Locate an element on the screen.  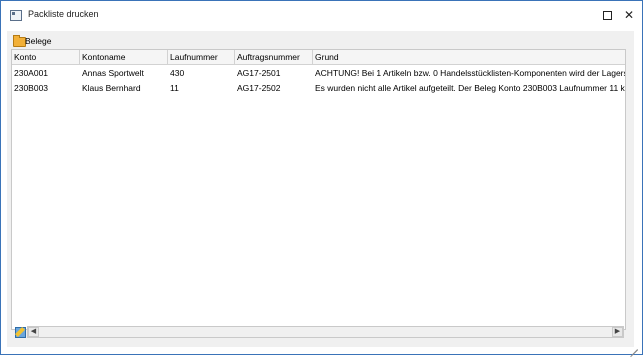
toolbar: Belege is located at coordinates (320, 41).